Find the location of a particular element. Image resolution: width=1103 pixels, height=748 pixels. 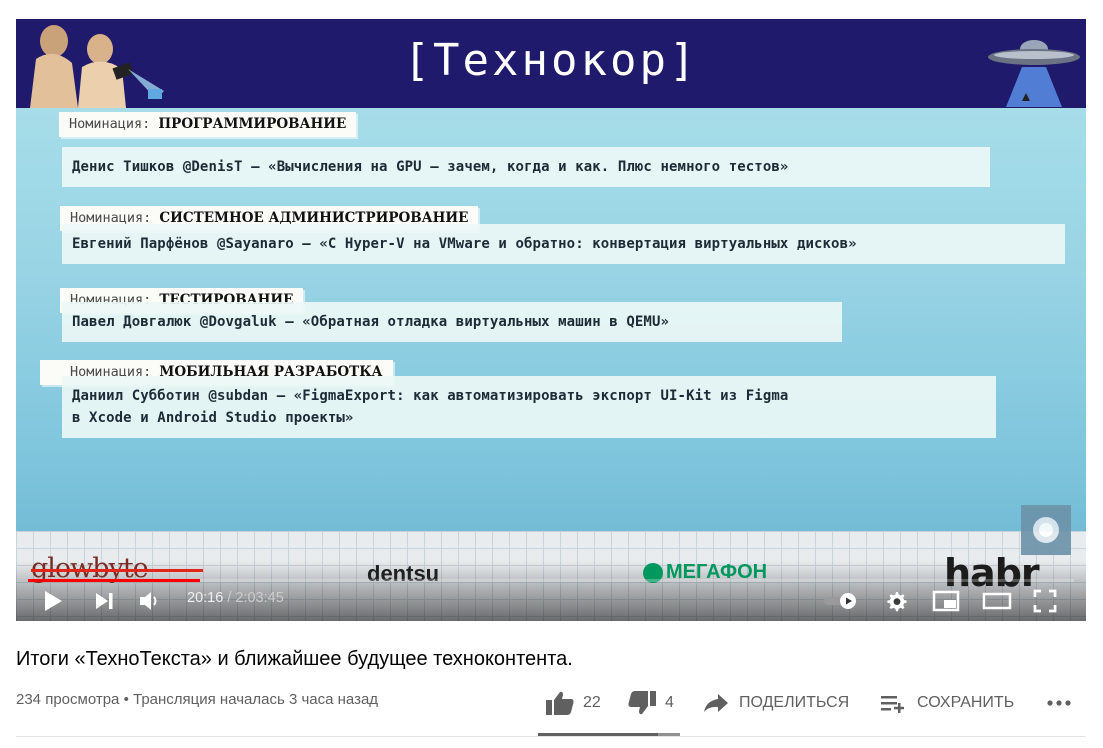

current-time: 20:16 is located at coordinates (205, 598).